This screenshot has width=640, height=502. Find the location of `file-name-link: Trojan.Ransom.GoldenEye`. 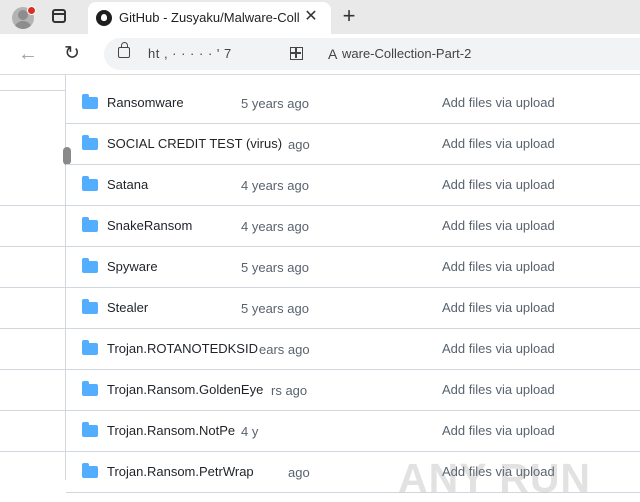

file-name-link: Trojan.Ransom.GoldenEye is located at coordinates (185, 389).